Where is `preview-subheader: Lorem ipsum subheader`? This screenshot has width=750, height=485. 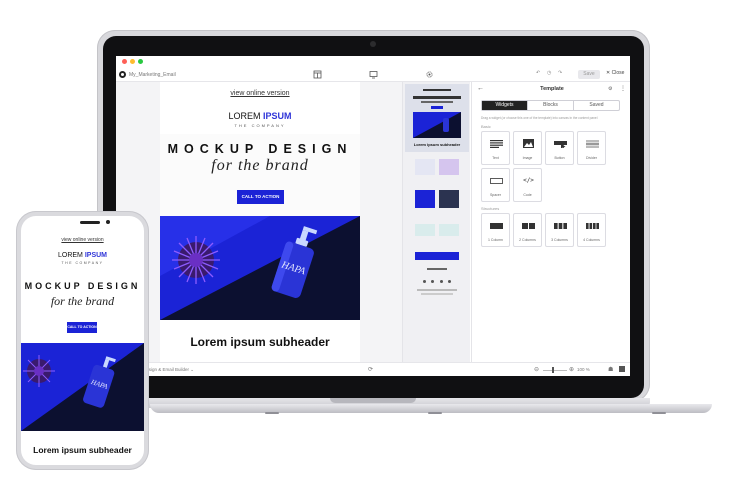
preview-subheader: Lorem ipsum subheader is located at coordinates (437, 144).